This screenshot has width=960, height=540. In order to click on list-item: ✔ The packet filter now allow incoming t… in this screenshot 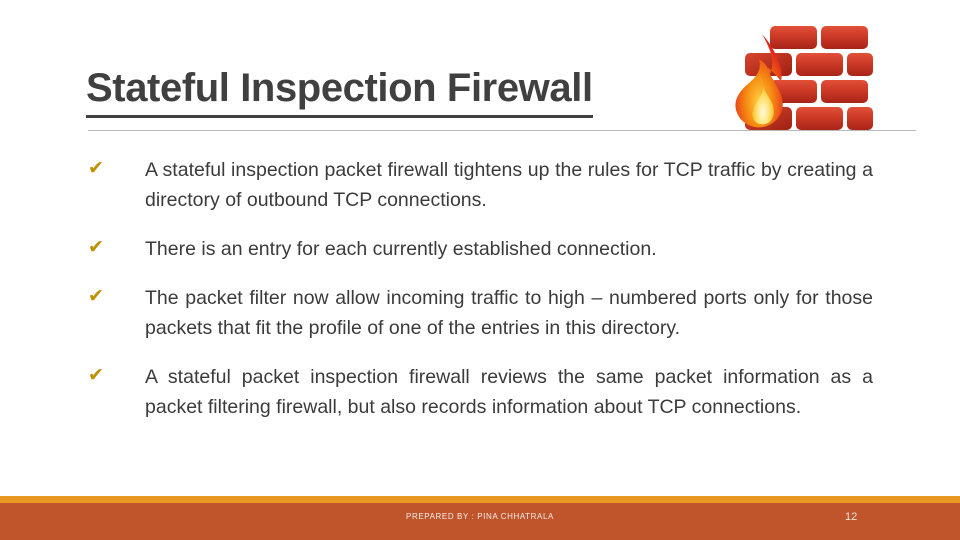, I will do `click(480, 313)`.